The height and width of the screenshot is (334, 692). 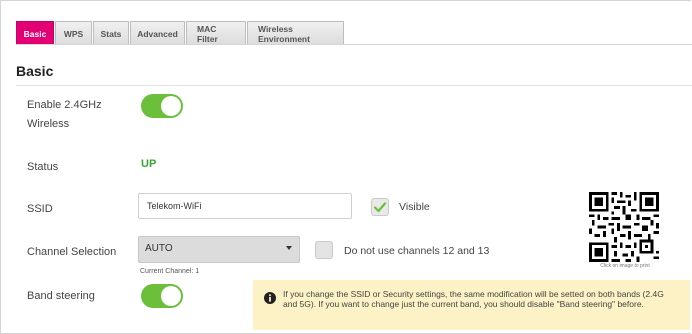 I want to click on band-steering-toggle, so click(x=162, y=296).